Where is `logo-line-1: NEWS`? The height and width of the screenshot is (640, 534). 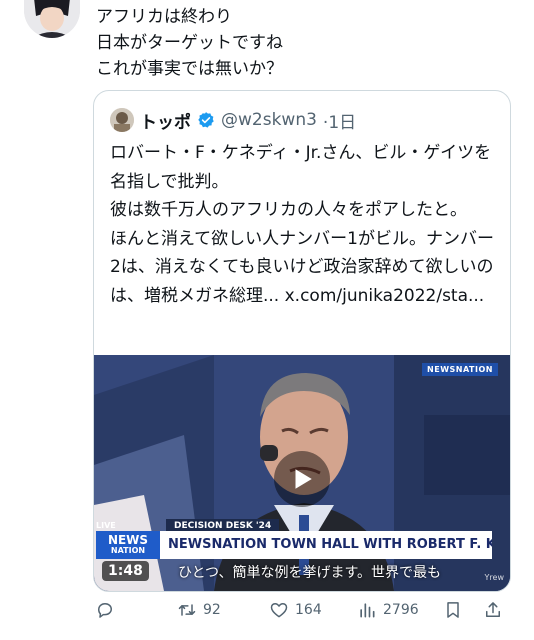 logo-line-1: NEWS is located at coordinates (128, 540).